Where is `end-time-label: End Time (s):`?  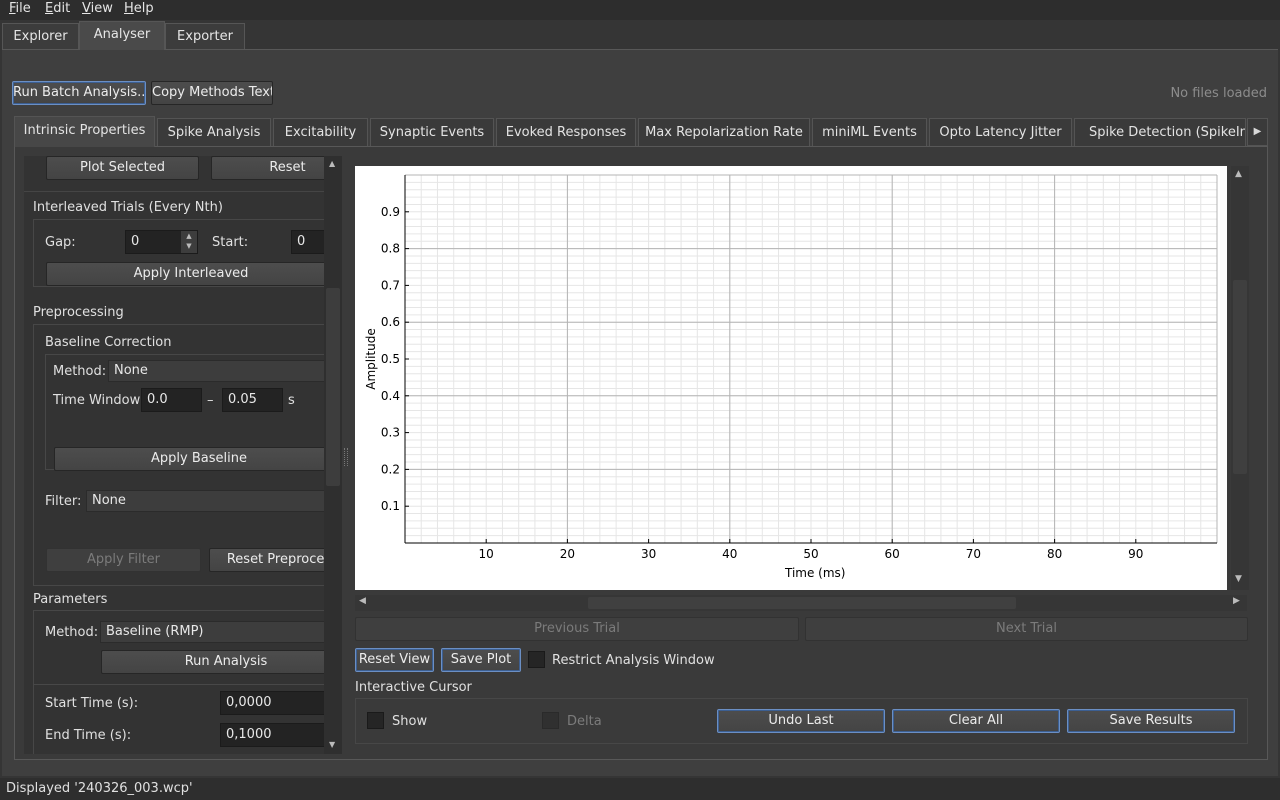
end-time-label: End Time (s): is located at coordinates (88, 735).